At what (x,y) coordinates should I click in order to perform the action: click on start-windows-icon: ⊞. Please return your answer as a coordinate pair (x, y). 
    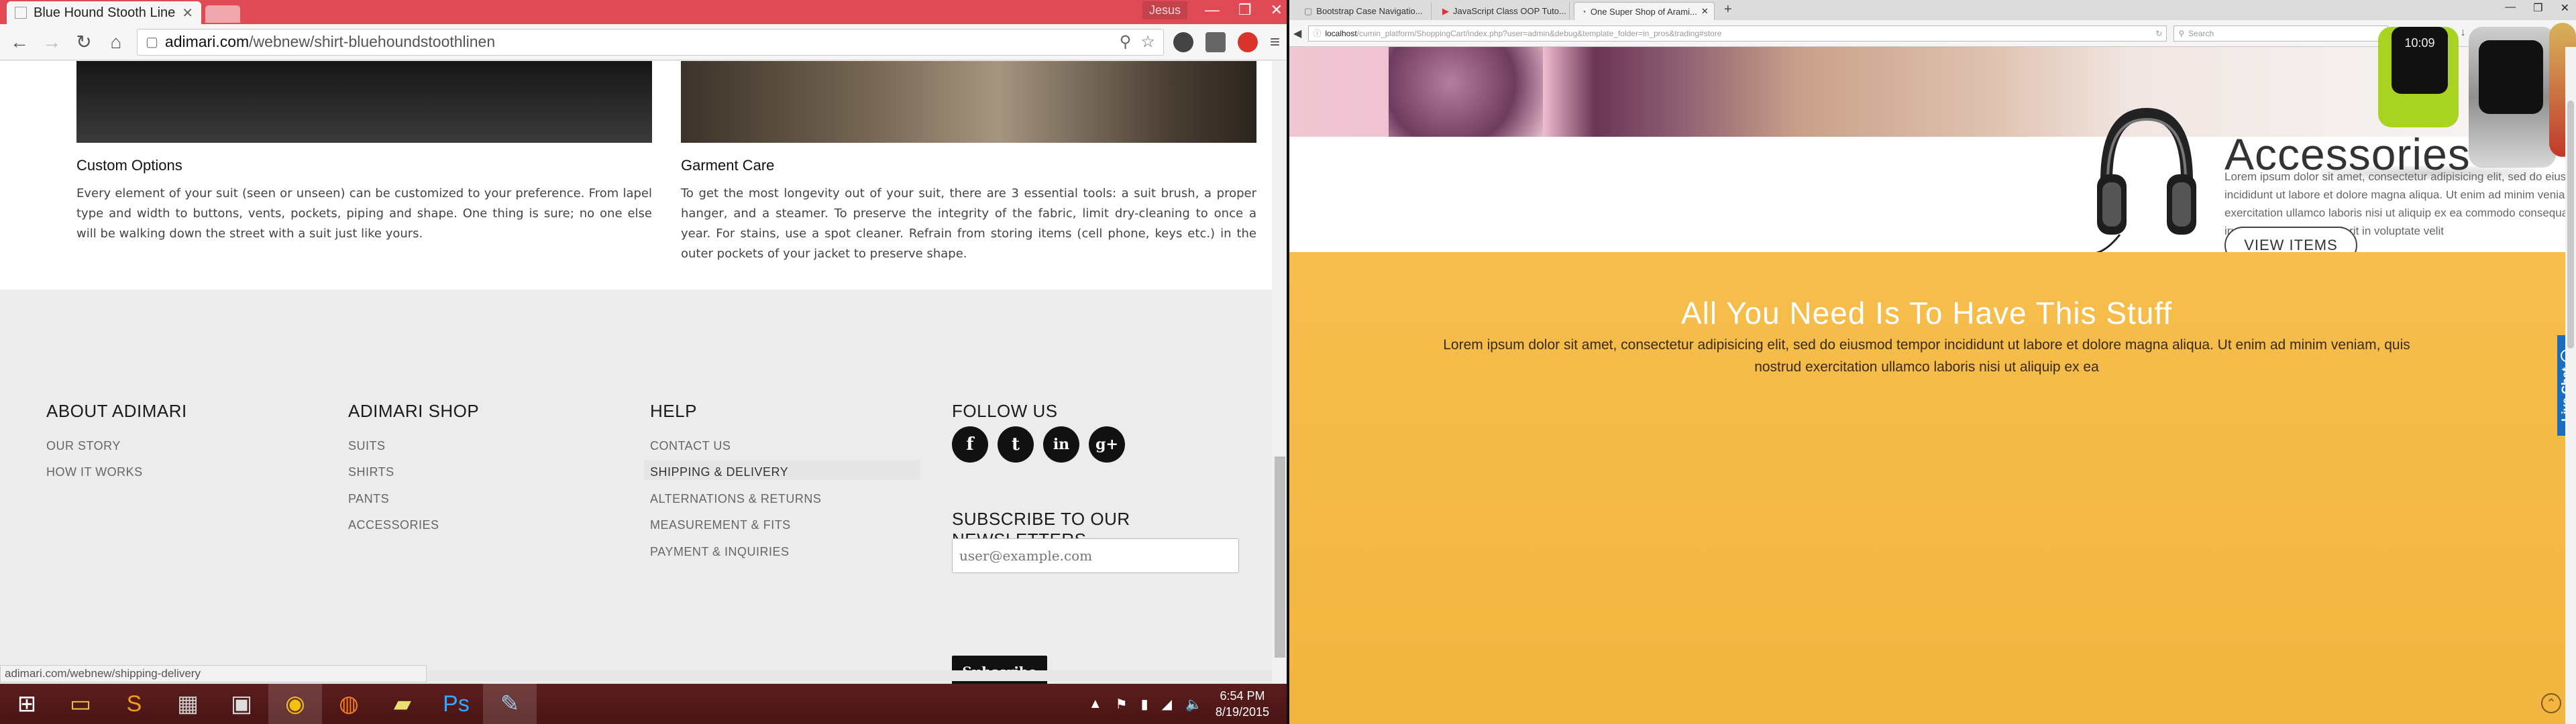
    Looking at the image, I should click on (27, 704).